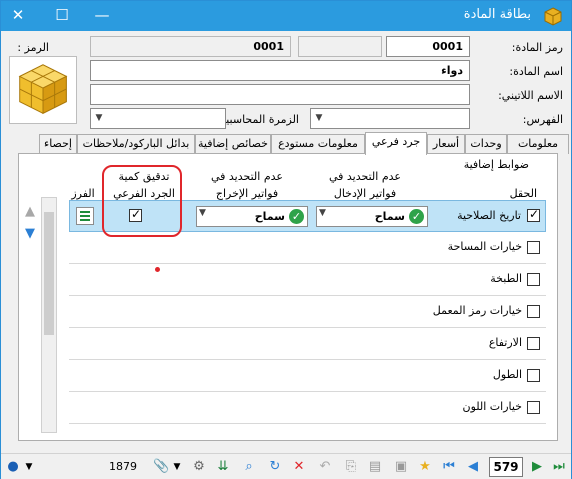  Describe the element at coordinates (325, 467) in the screenshot. I see `undo-icon: ↶` at that location.